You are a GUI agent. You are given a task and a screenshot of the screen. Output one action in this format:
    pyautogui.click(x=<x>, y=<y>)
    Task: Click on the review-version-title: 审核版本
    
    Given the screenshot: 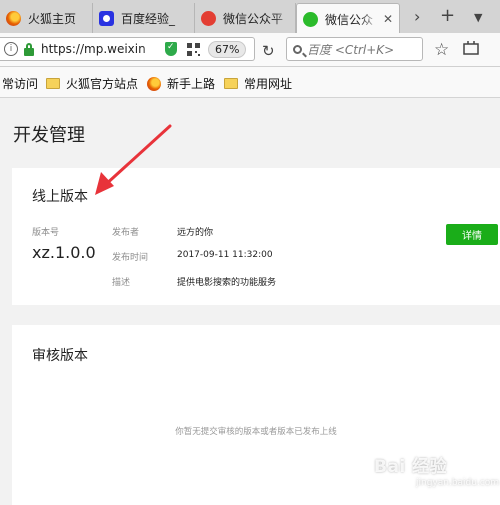 What is the action you would take?
    pyautogui.click(x=60, y=356)
    